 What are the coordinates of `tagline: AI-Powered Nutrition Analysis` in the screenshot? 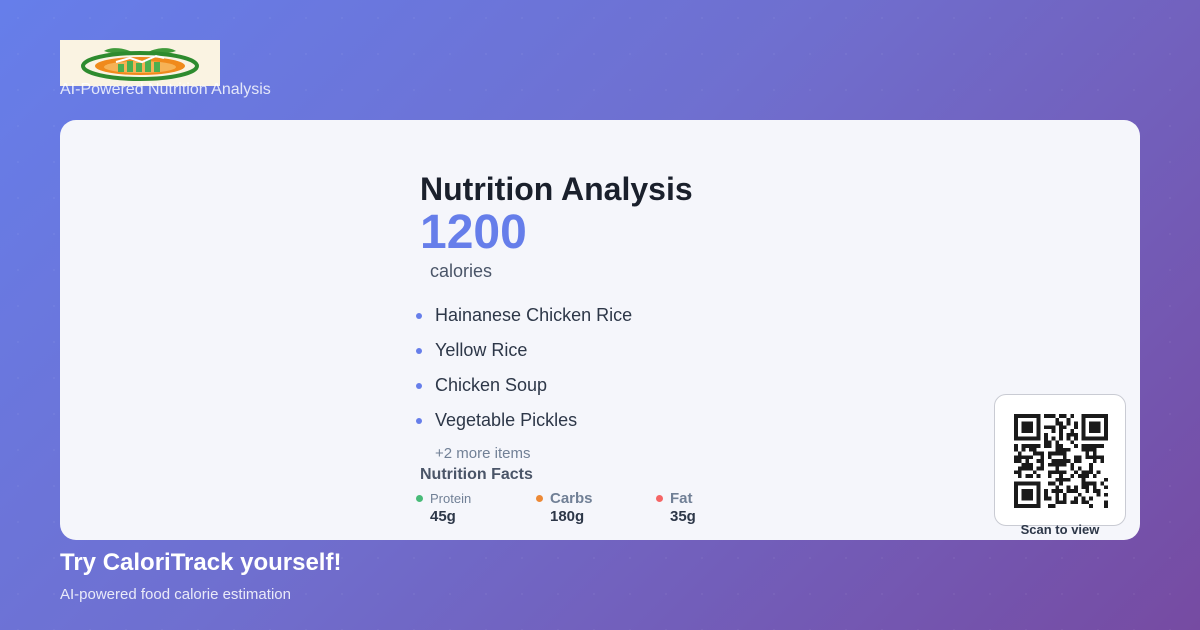 It's located at (165, 89).